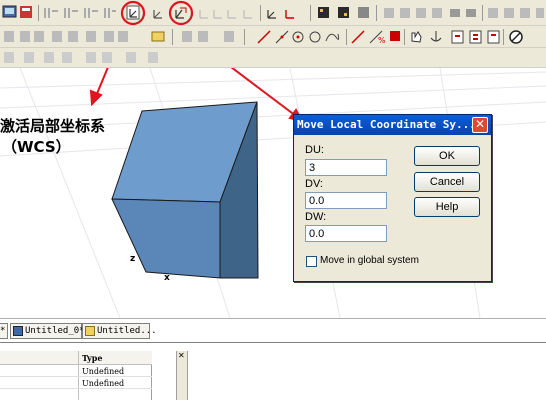  What do you see at coordinates (273, 58) in the screenshot?
I see `tertiary-toolbar` at bounding box center [273, 58].